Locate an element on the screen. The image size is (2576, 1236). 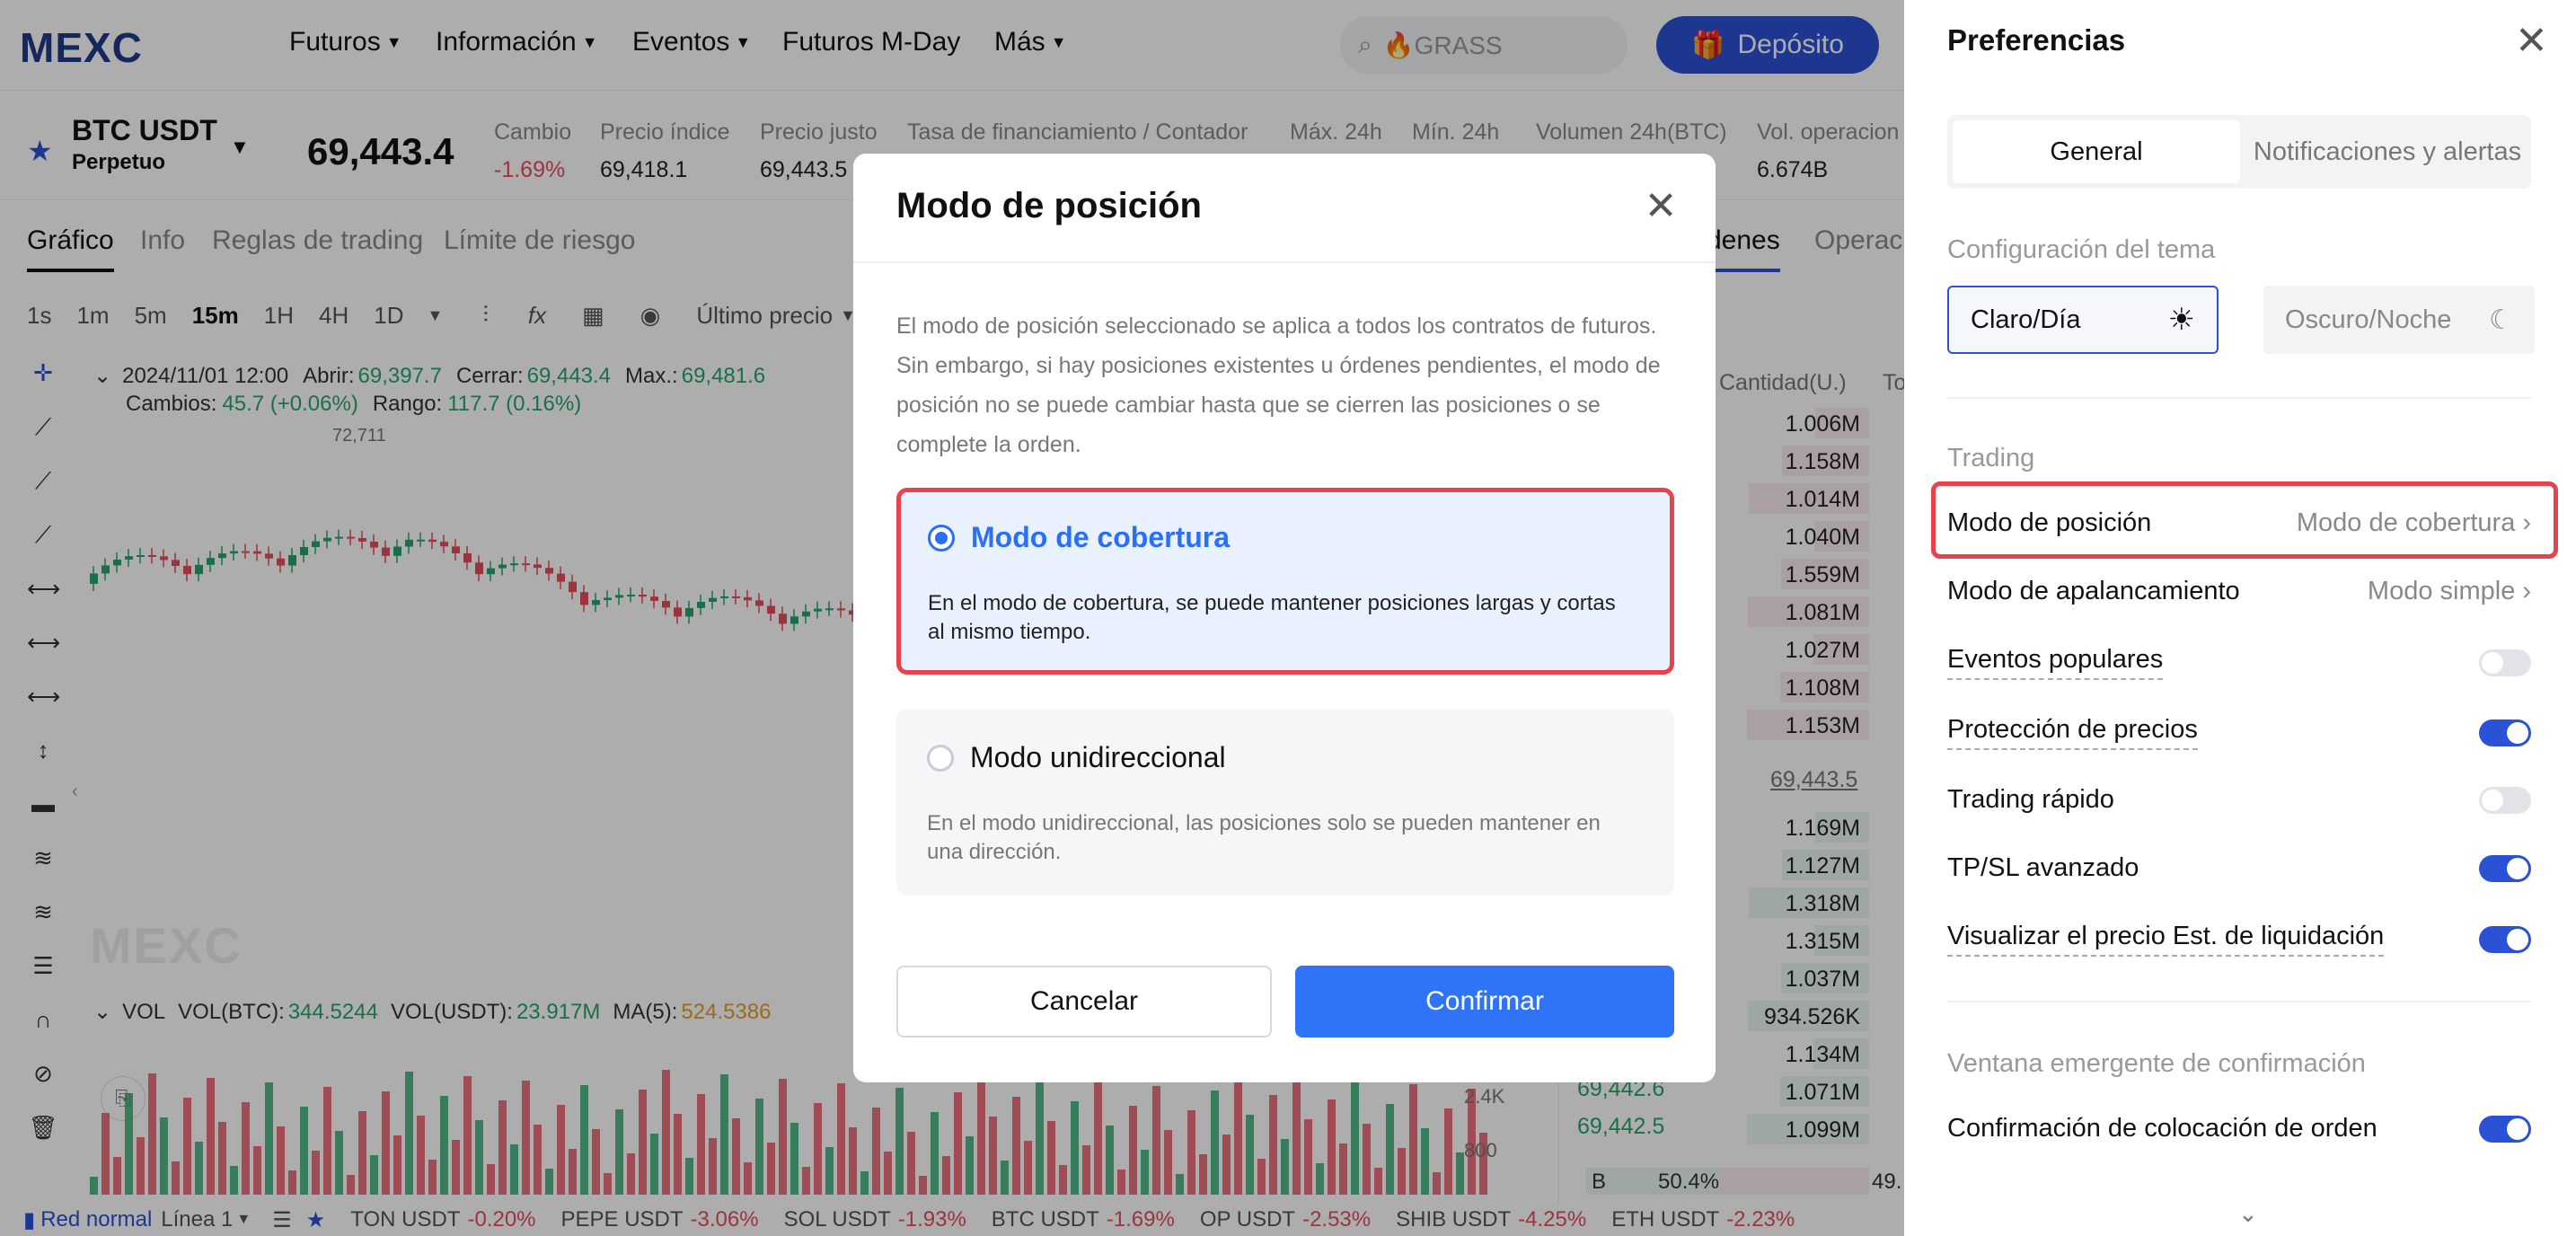
dialog-title: Modo de posición is located at coordinates (1049, 206).